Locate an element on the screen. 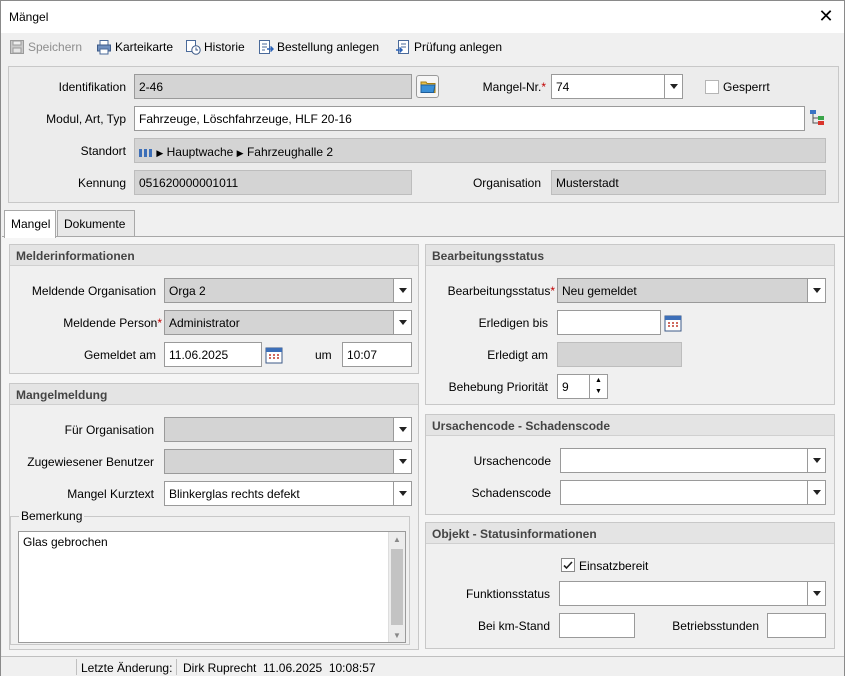 The width and height of the screenshot is (845, 676). inspection-icon is located at coordinates (402, 47).